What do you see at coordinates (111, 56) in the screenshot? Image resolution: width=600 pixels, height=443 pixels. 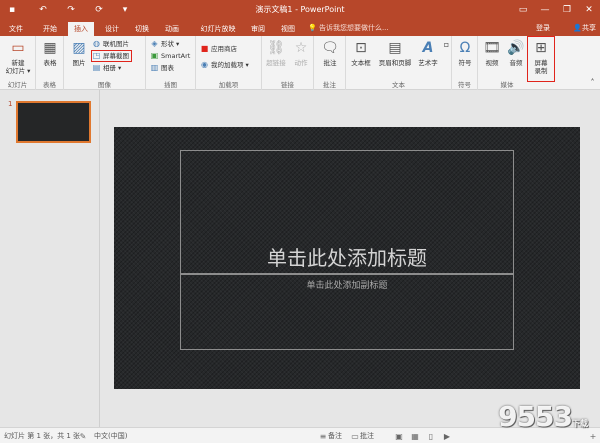 I see `screenshot-button: ◳ 屏幕截图` at bounding box center [111, 56].